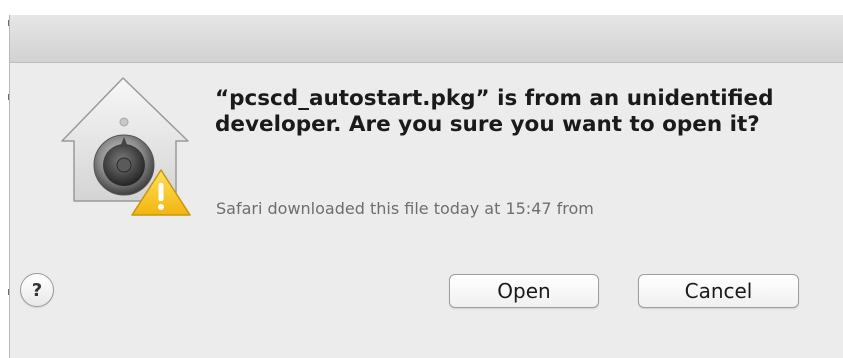 This screenshot has width=843, height=358. I want to click on window-edge, so click(4, 179).